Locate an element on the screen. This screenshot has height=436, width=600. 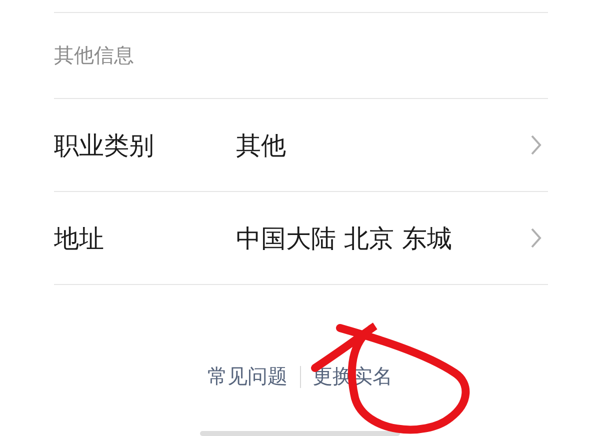
row-value: 其他 is located at coordinates (261, 146).